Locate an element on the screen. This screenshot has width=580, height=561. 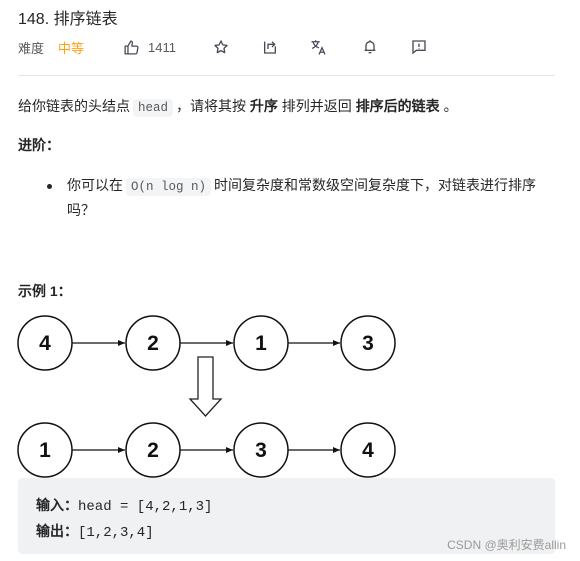
difficulty-label: 难度 is located at coordinates (31, 48).